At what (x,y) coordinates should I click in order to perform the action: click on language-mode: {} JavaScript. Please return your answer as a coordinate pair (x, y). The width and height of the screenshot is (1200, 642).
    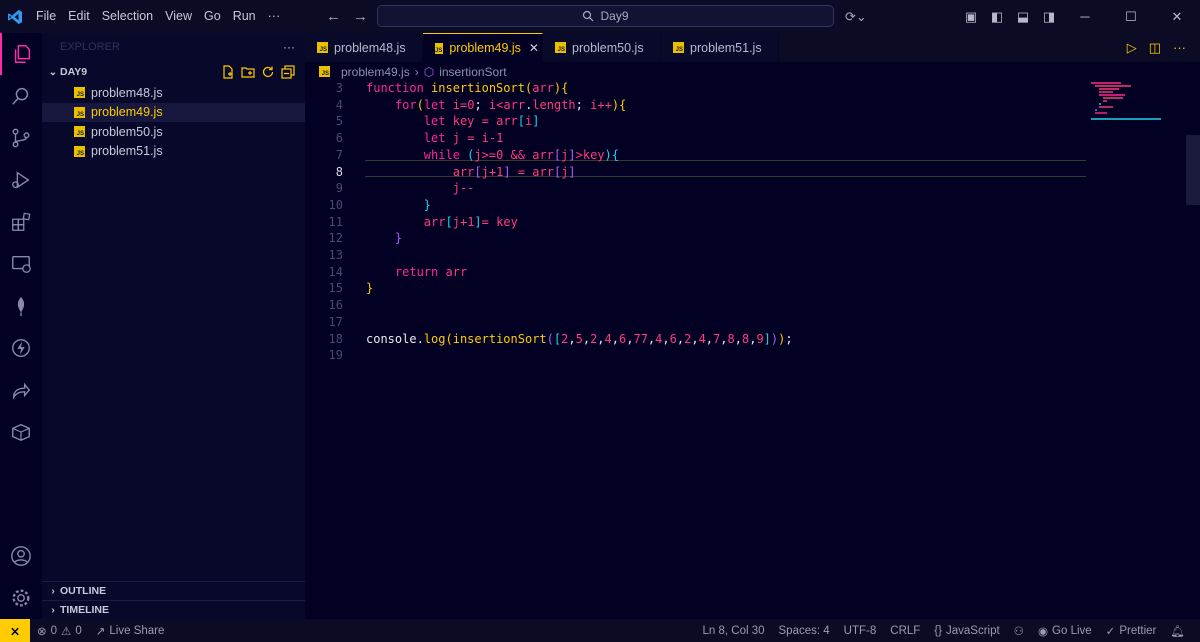
    Looking at the image, I should click on (966, 631).